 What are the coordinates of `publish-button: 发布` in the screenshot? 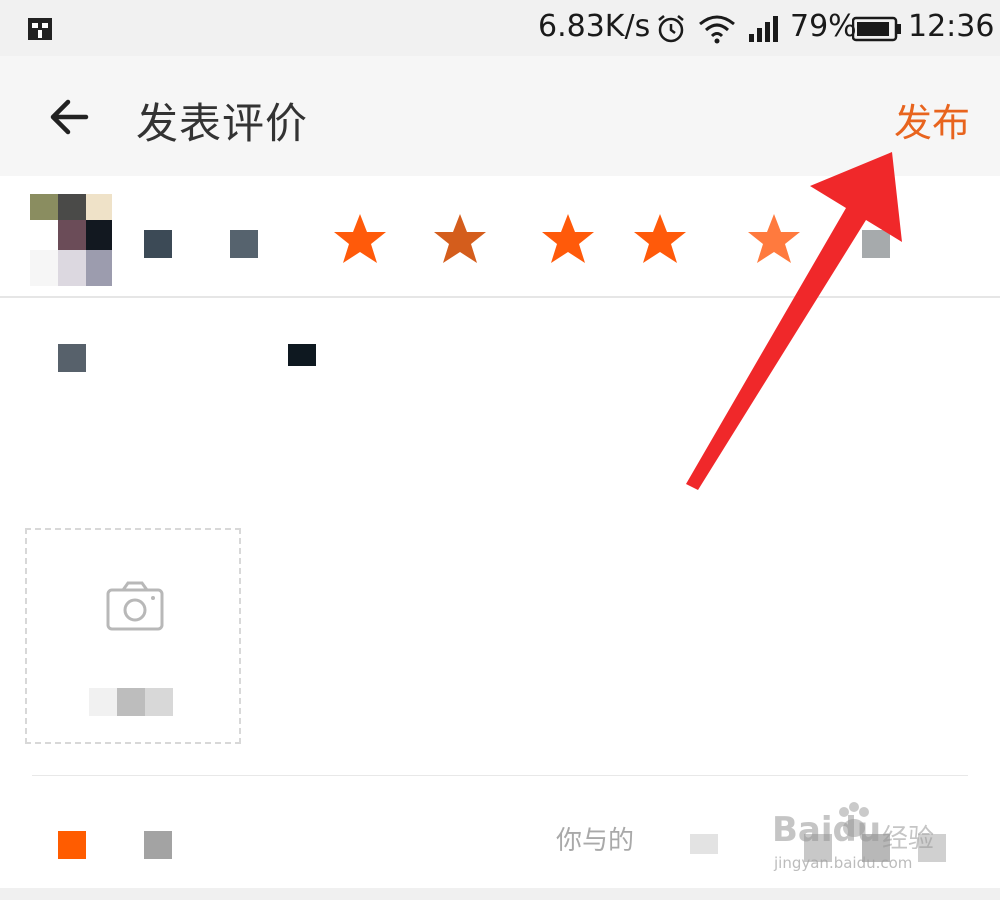 It's located at (932, 119).